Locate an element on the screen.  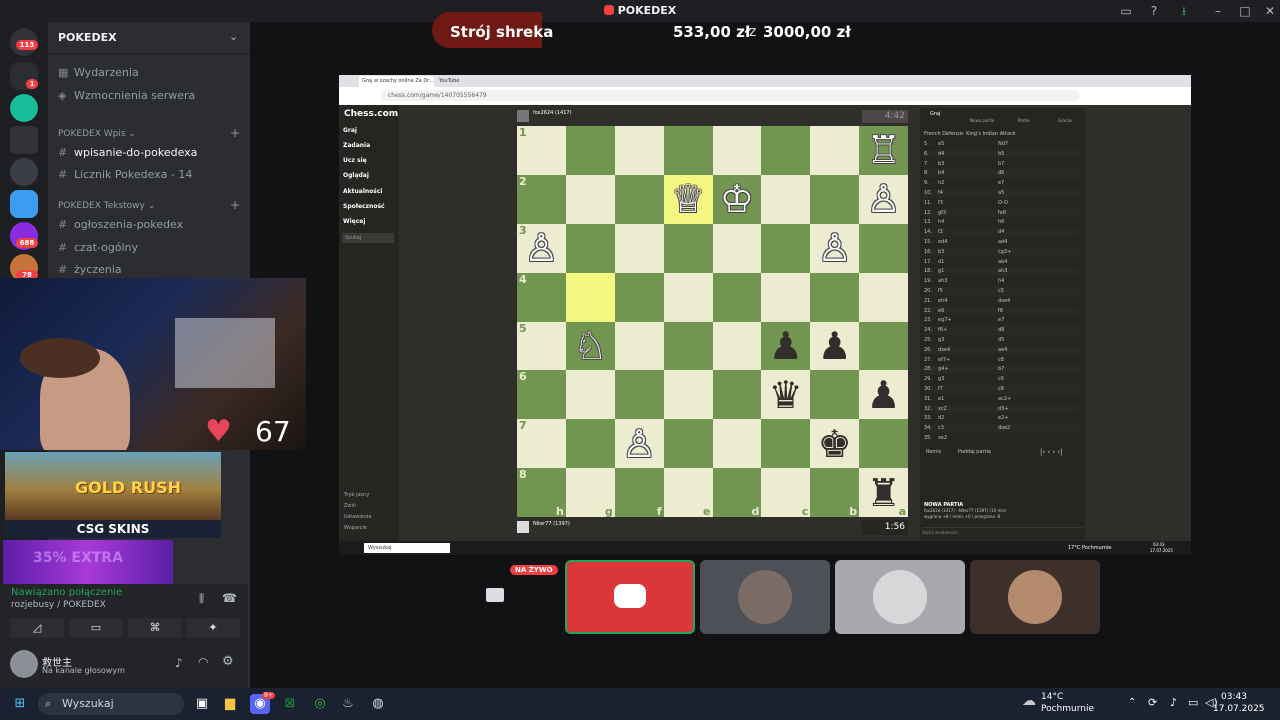
black-rook-piece: ♜ is located at coordinates (884, 493).